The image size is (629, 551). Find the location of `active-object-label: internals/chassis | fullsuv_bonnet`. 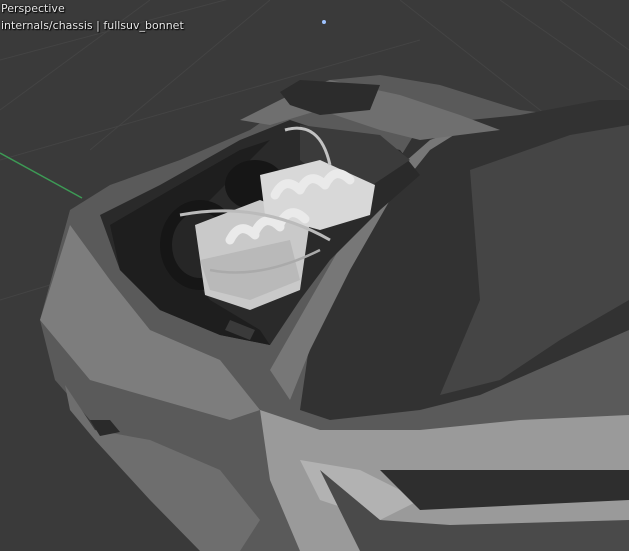

active-object-label: internals/chassis | fullsuv_bonnet is located at coordinates (92, 25).